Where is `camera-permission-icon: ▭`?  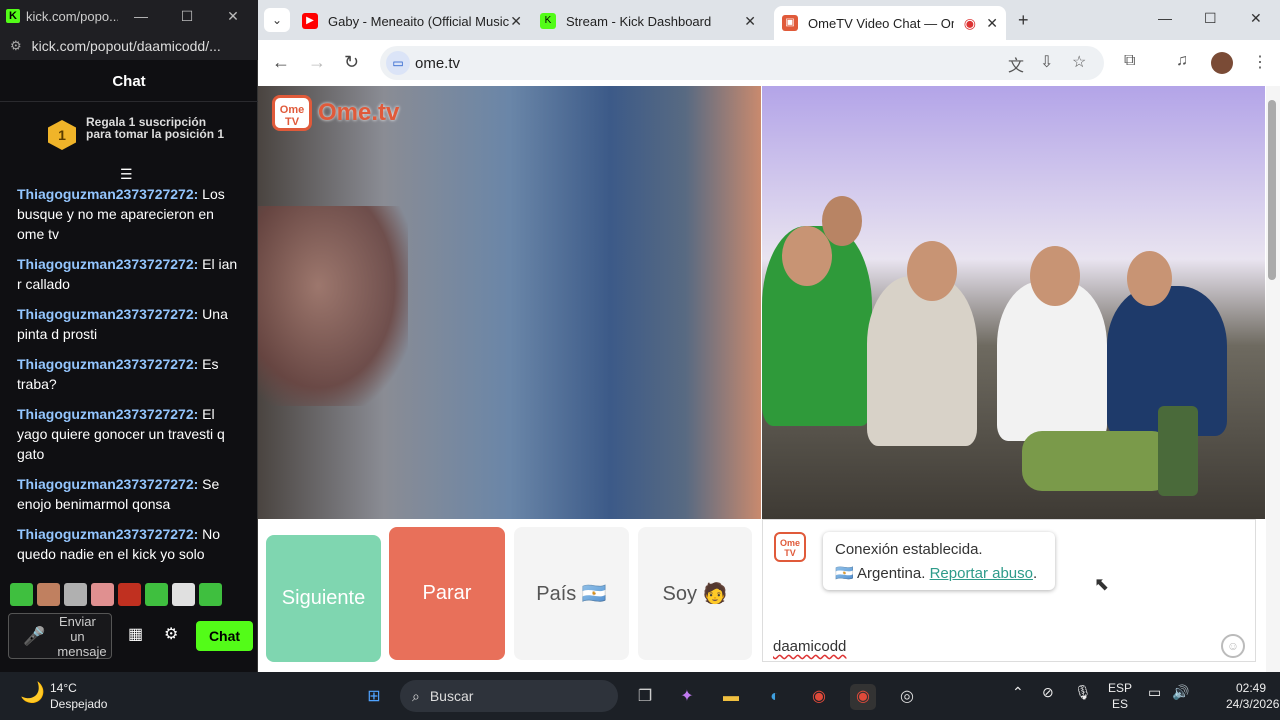
camera-permission-icon: ▭ is located at coordinates (398, 63).